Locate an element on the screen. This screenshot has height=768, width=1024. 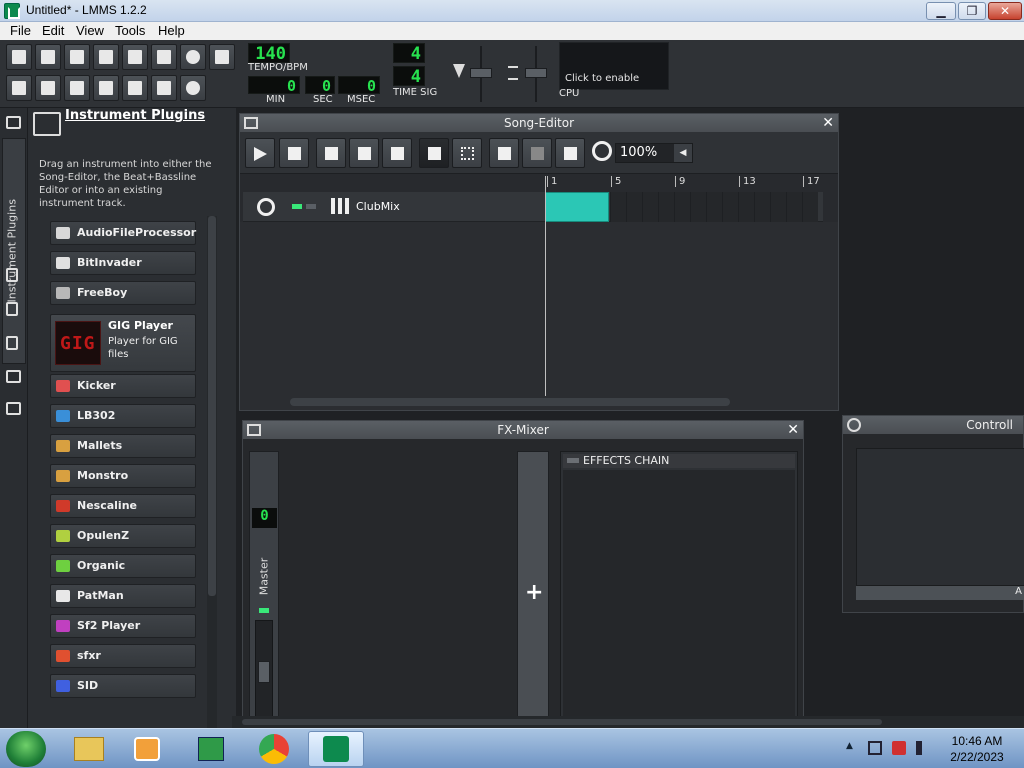
fader-knob is located at coordinates (264, 672).